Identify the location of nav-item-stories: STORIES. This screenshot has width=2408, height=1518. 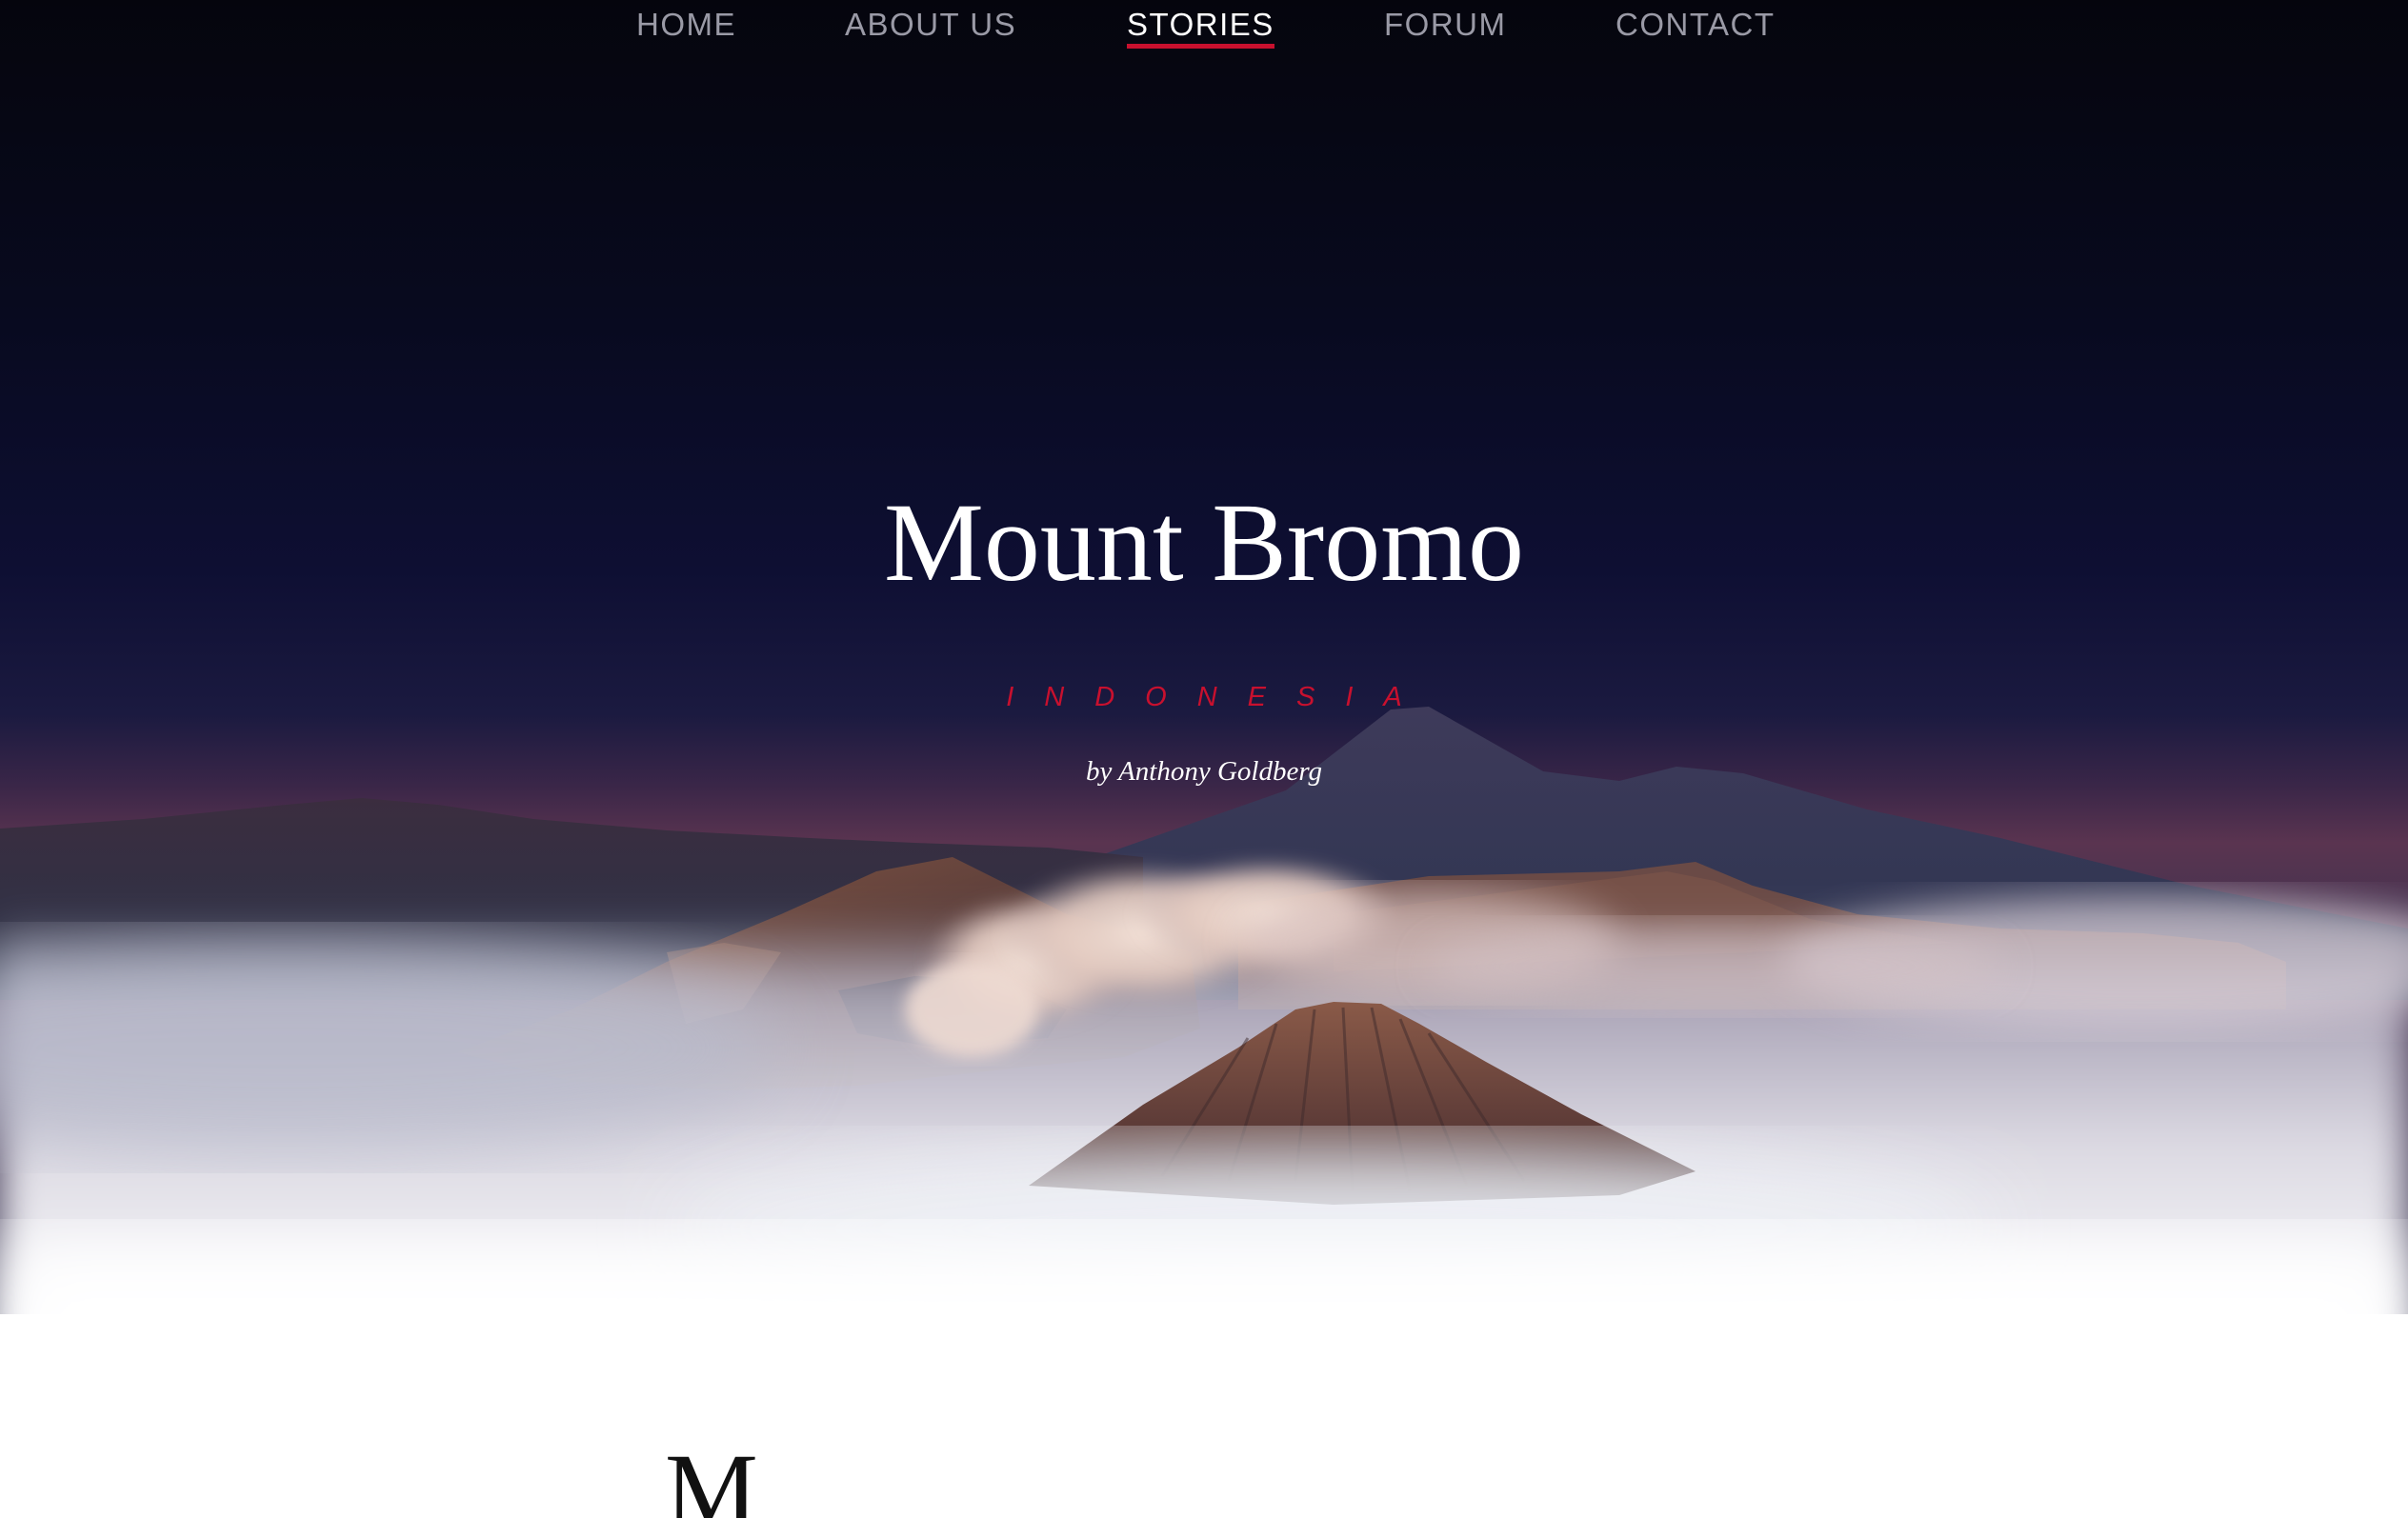
(1200, 28).